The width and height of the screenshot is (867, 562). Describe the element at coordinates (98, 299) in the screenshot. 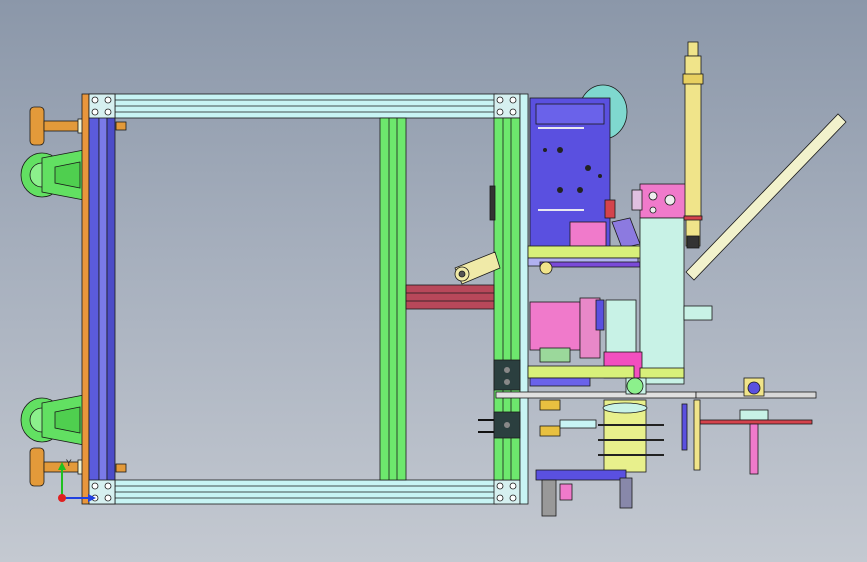

I see `left-side-plates` at that location.